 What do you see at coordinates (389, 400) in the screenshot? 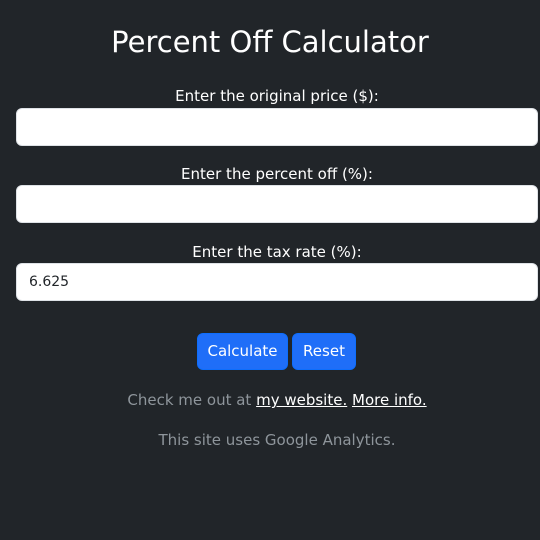
I see `more-info-link: More info.` at bounding box center [389, 400].